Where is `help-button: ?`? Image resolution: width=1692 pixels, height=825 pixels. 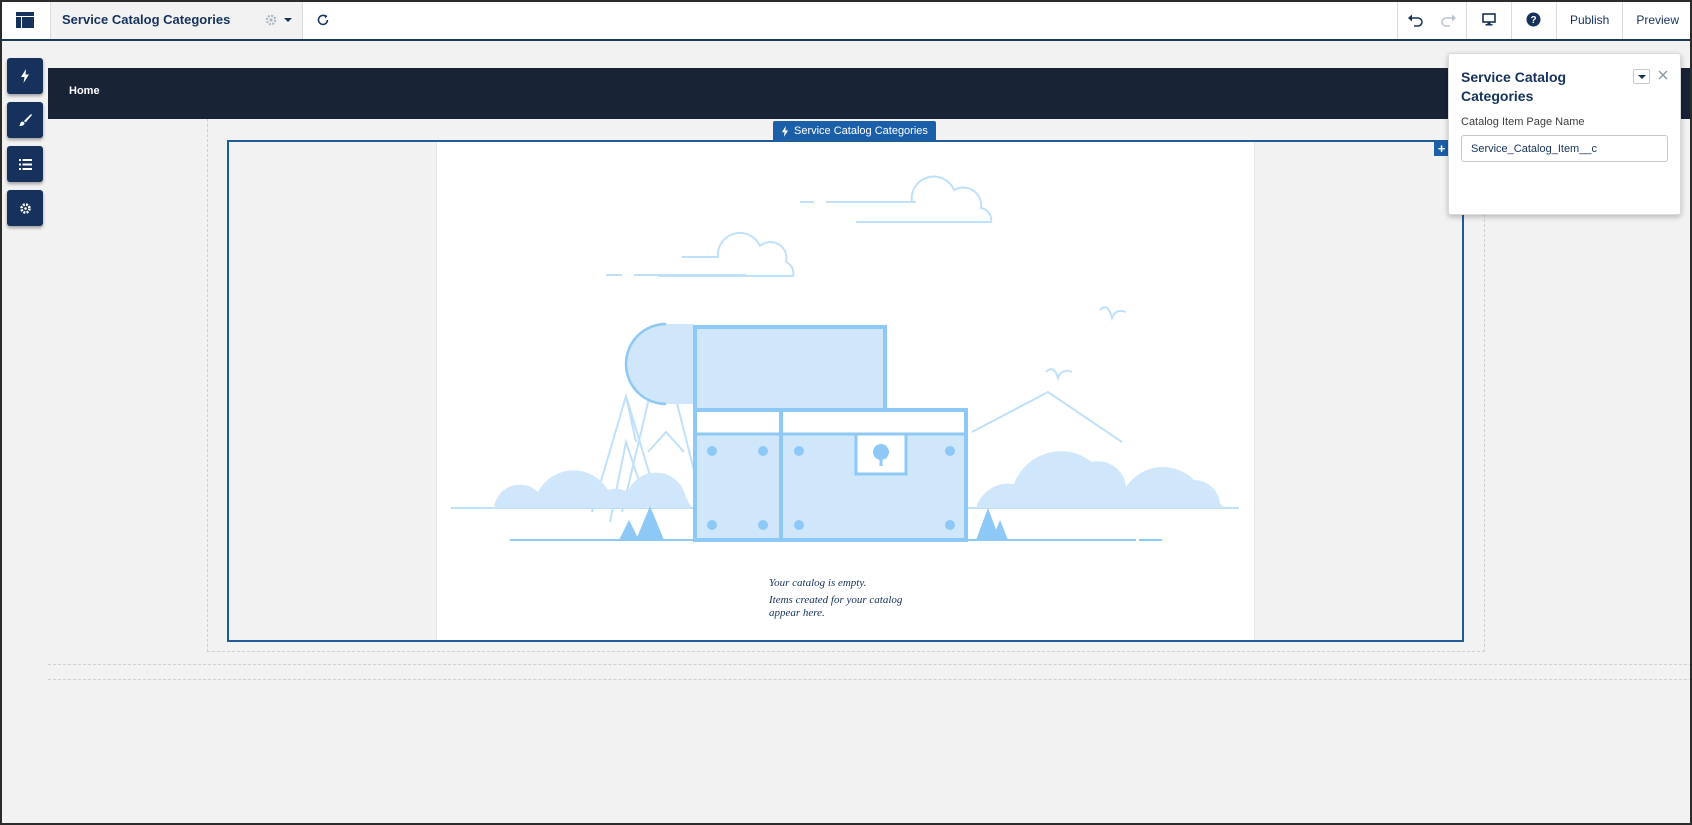
help-button: ? is located at coordinates (1534, 19).